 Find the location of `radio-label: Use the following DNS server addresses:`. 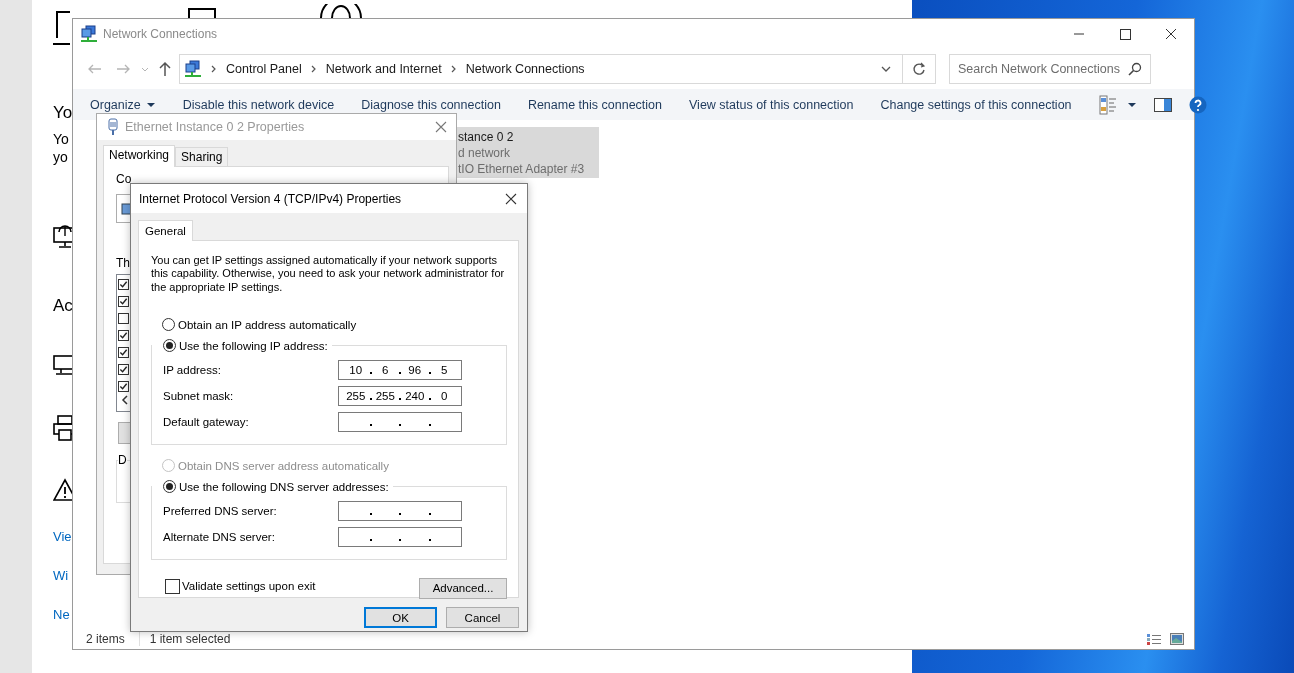

radio-label: Use the following DNS server addresses: is located at coordinates (284, 486).